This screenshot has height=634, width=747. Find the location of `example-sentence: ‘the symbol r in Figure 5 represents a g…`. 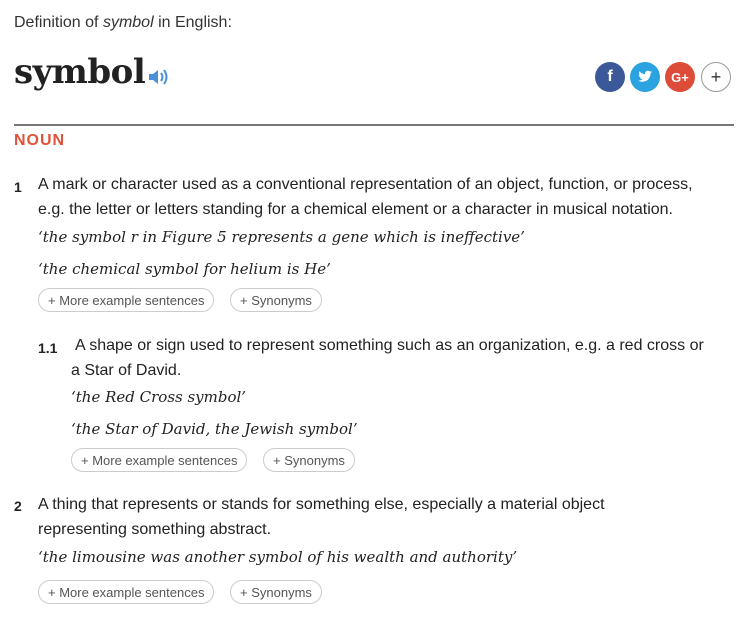

example-sentence: ‘the symbol r in Figure 5 represents a g… is located at coordinates (281, 237).